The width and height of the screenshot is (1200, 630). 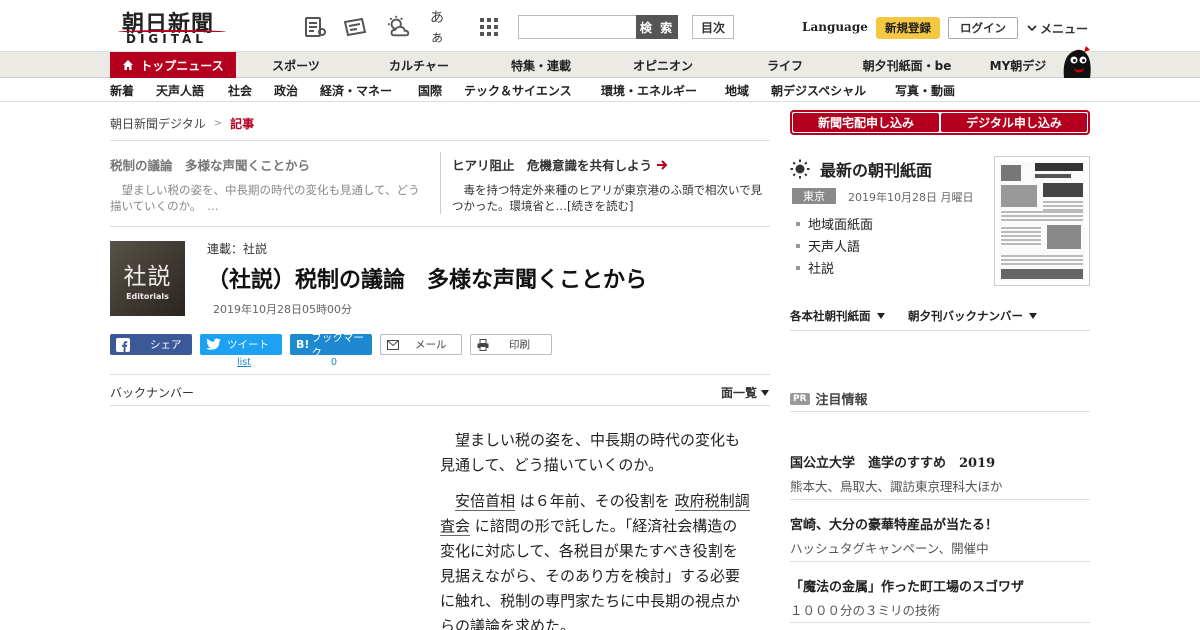 I want to click on asahi-digital-logo: 朝日新聞 DIGITAL, so click(x=172, y=27).